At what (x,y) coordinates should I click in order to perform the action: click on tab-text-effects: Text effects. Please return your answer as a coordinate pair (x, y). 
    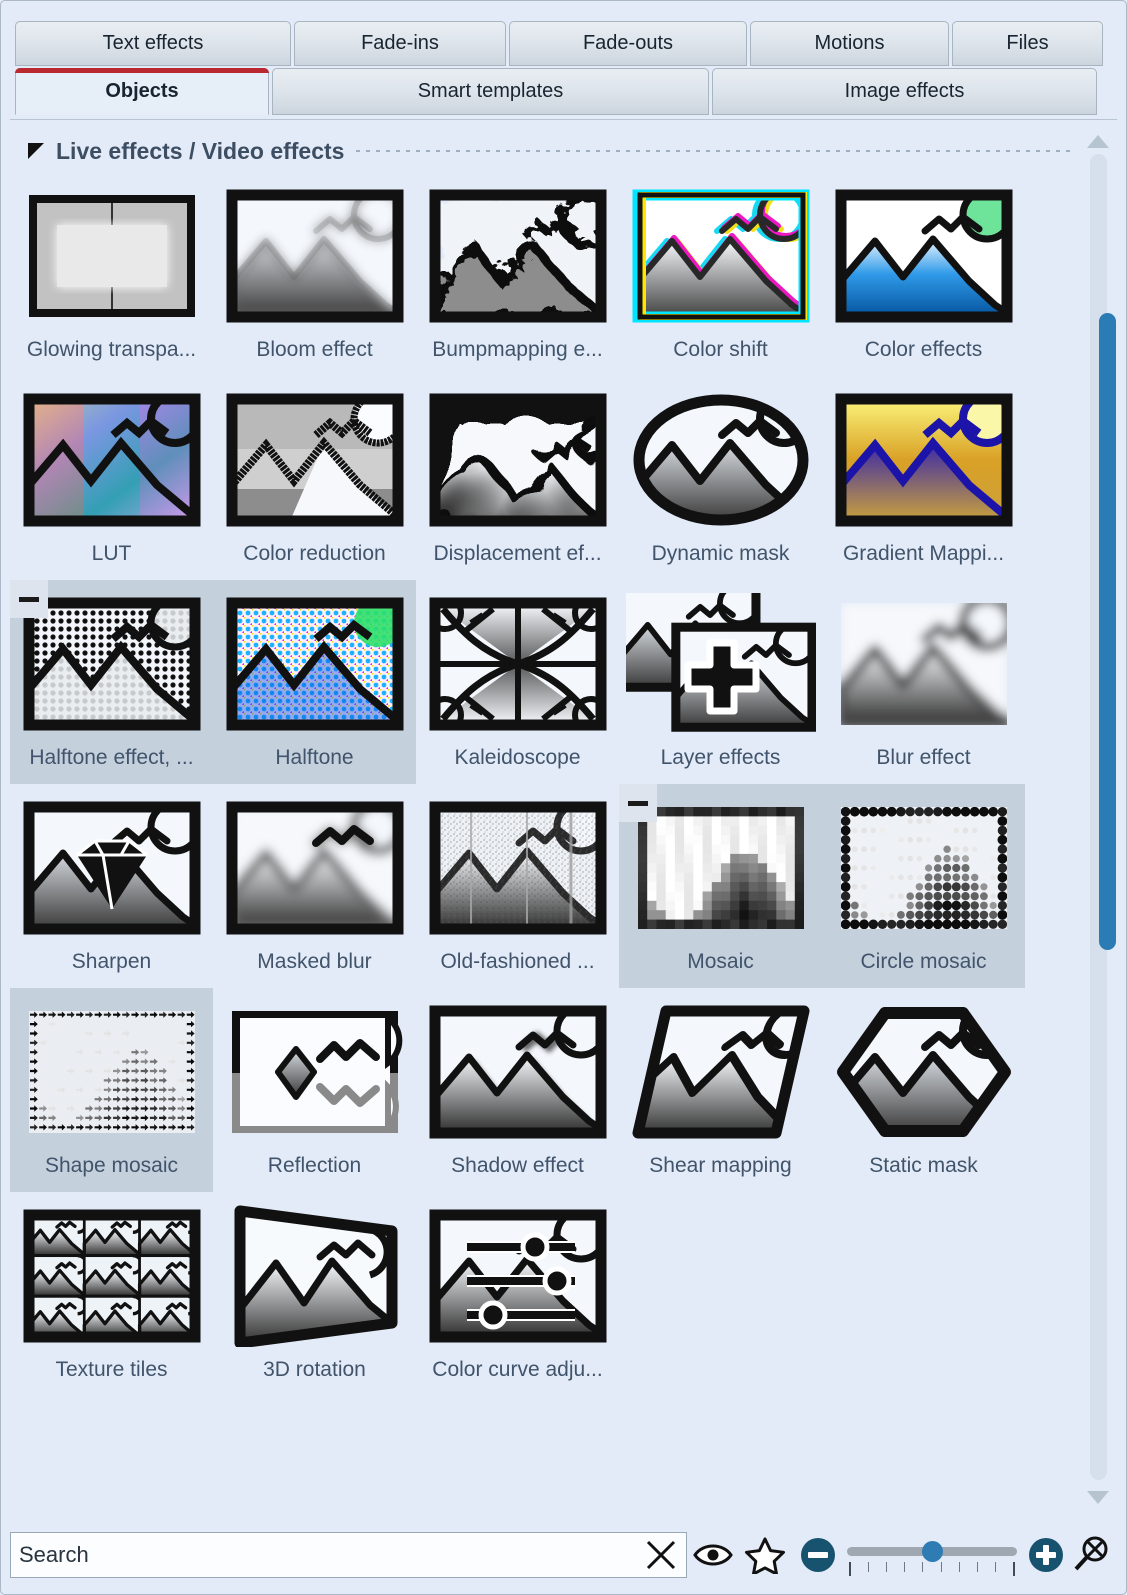
    Looking at the image, I should click on (153, 43).